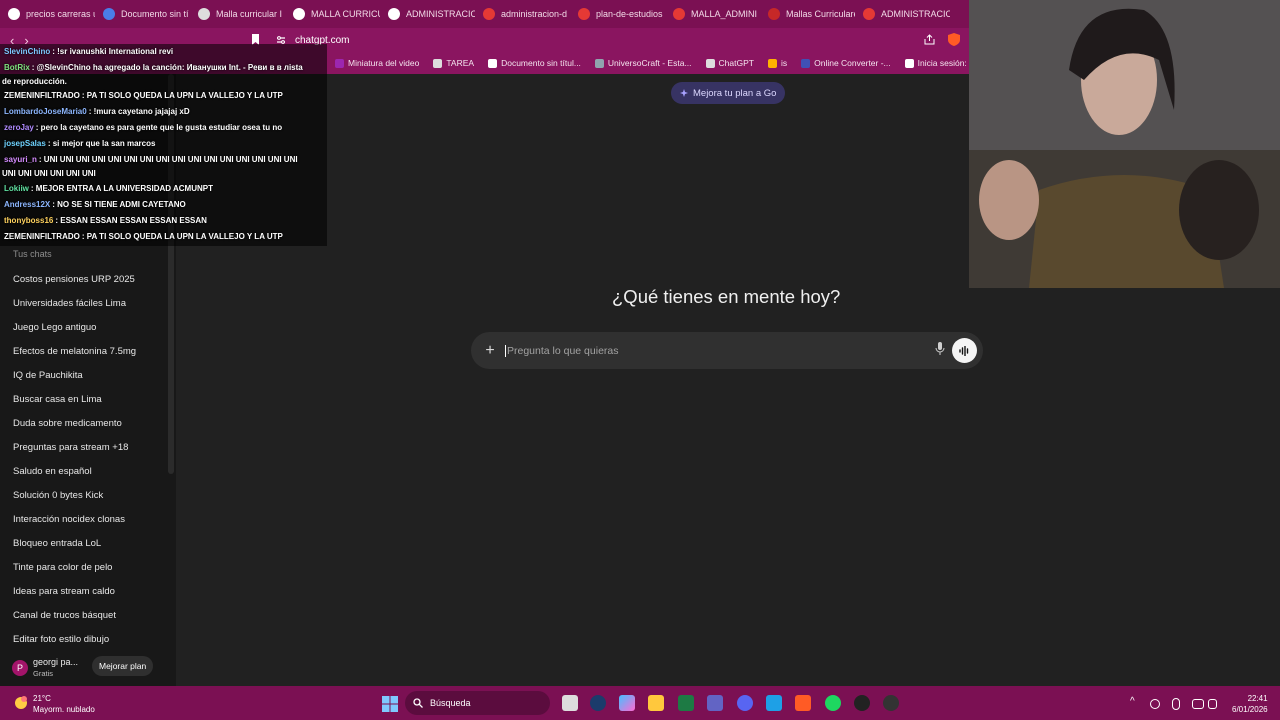 The image size is (1280, 720). What do you see at coordinates (715, 703) in the screenshot?
I see `teams-icon` at bounding box center [715, 703].